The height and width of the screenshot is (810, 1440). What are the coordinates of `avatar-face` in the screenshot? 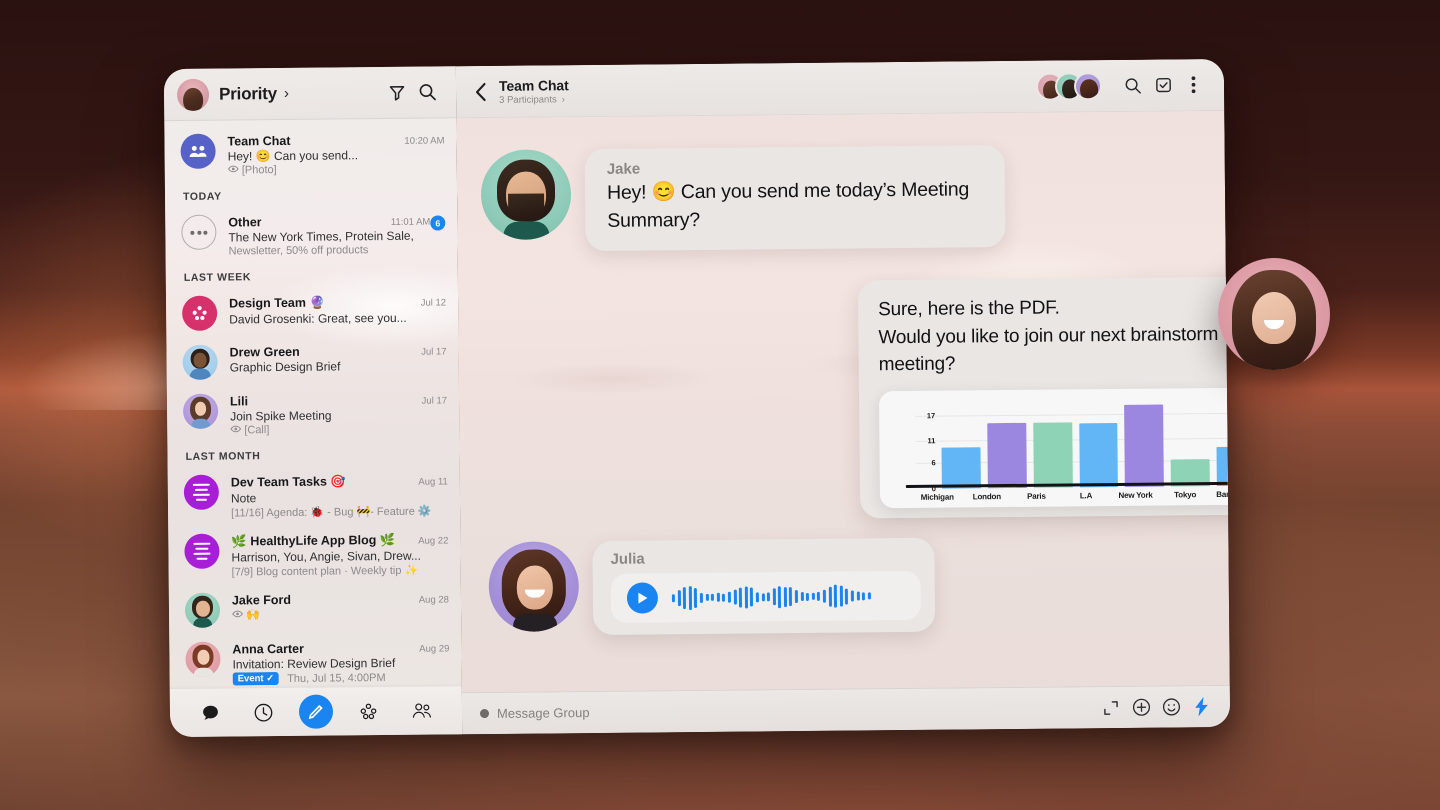 It's located at (1274, 318).